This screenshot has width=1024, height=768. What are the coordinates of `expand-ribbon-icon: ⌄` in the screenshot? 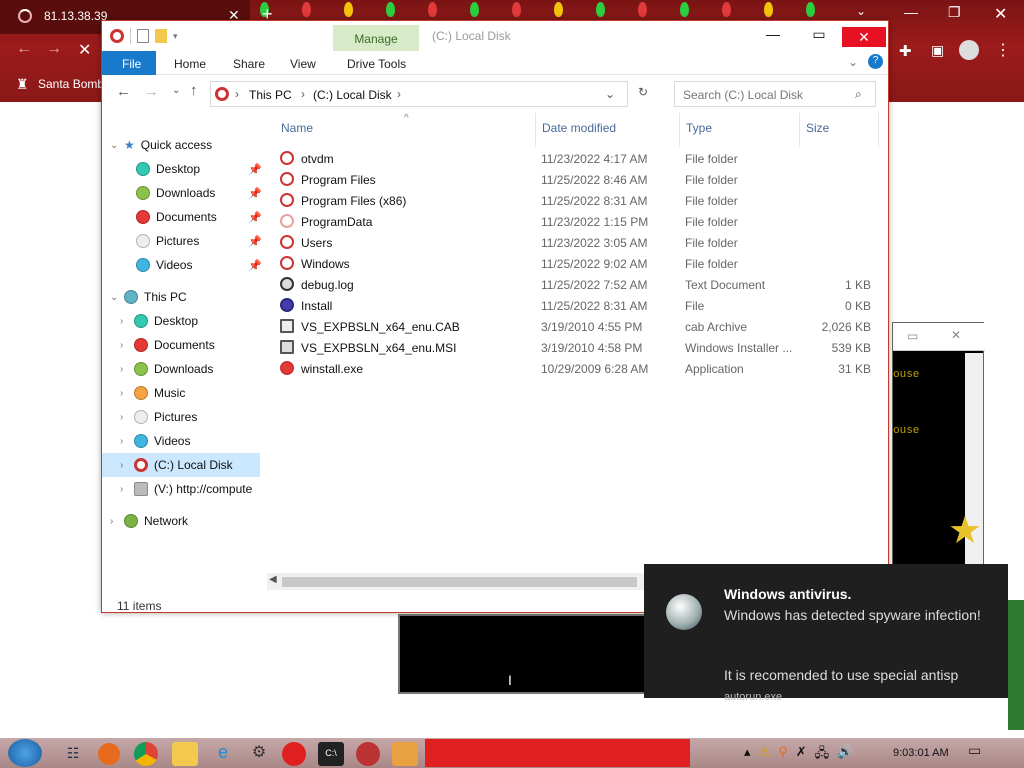 It's located at (853, 62).